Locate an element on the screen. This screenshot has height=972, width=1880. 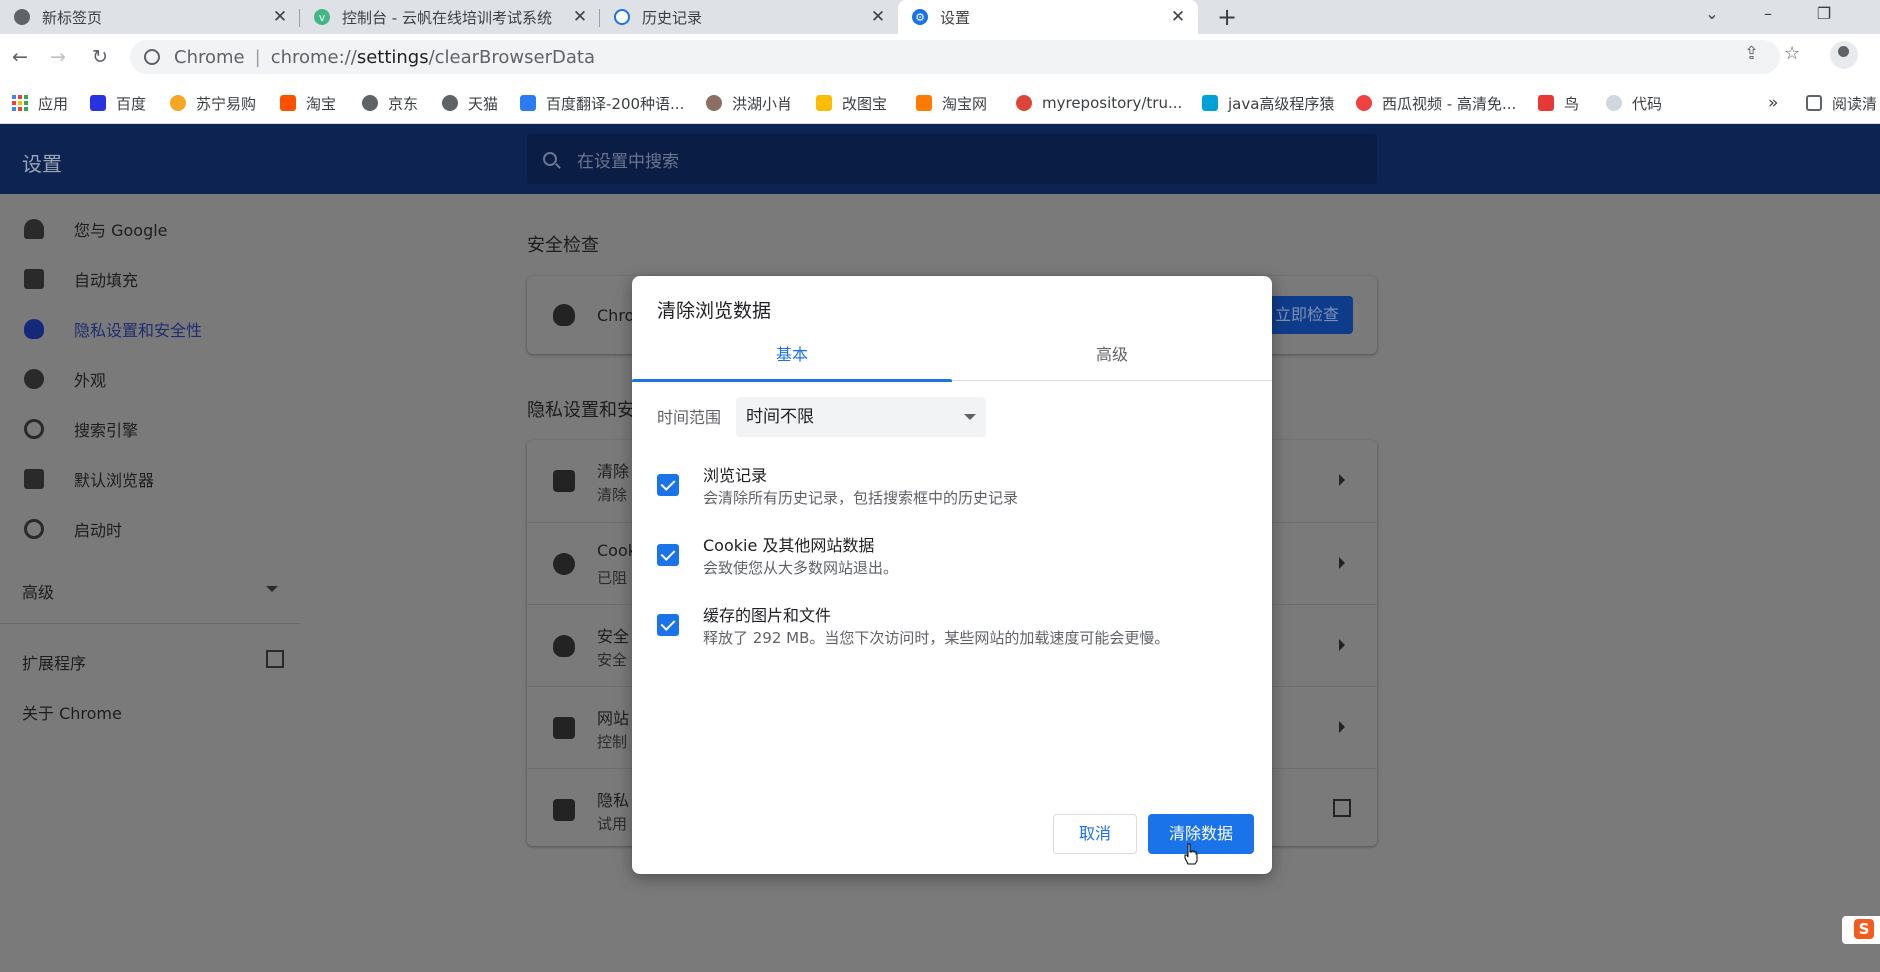
bookmark-jd: 京东 is located at coordinates (390, 103).